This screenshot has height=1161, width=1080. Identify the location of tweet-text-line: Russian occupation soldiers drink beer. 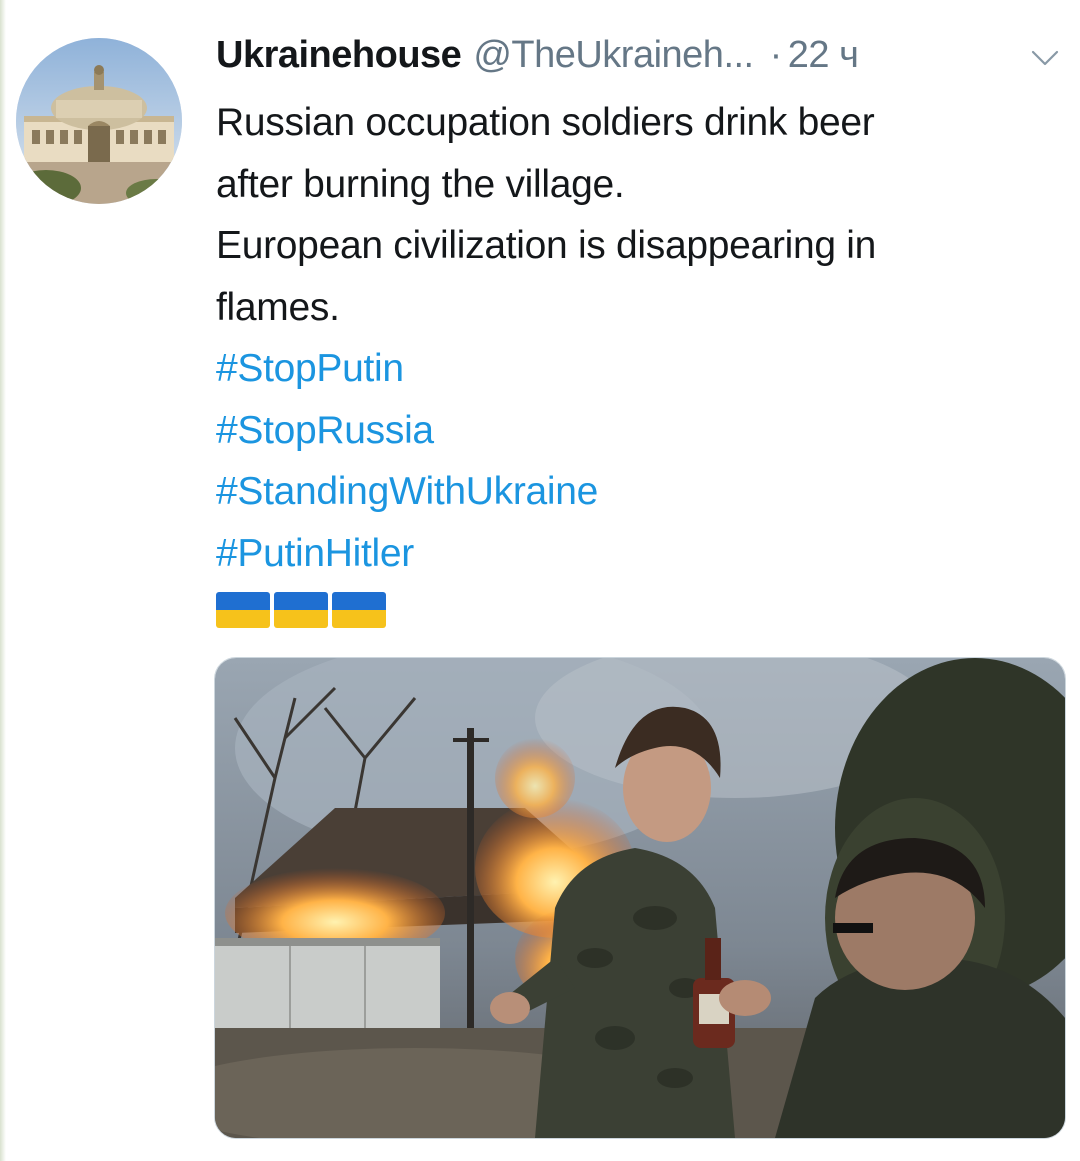
(545, 122).